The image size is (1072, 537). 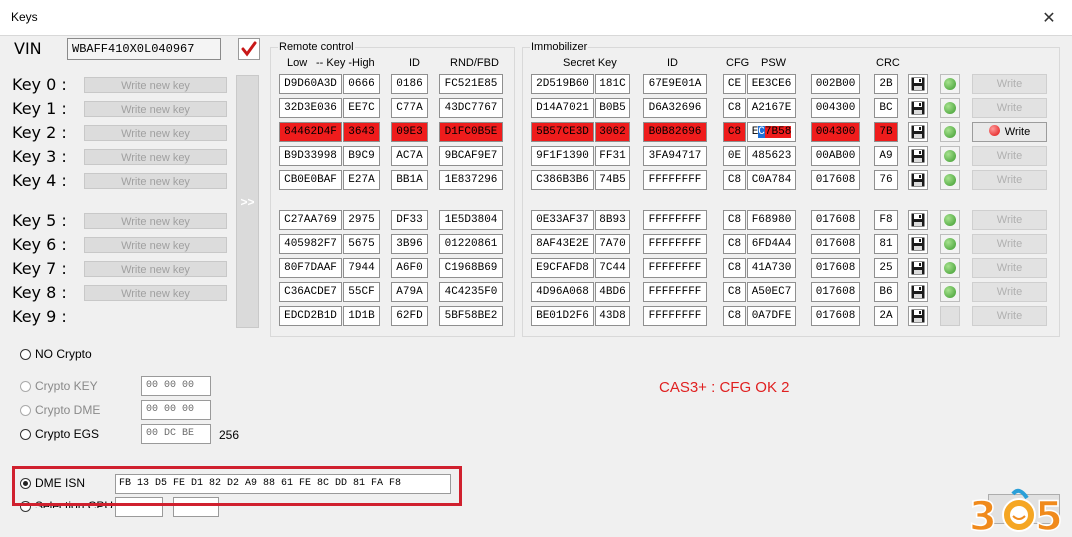 What do you see at coordinates (562, 268) in the screenshot?
I see `immo-secret-key-cell: E9CFAFD8` at bounding box center [562, 268].